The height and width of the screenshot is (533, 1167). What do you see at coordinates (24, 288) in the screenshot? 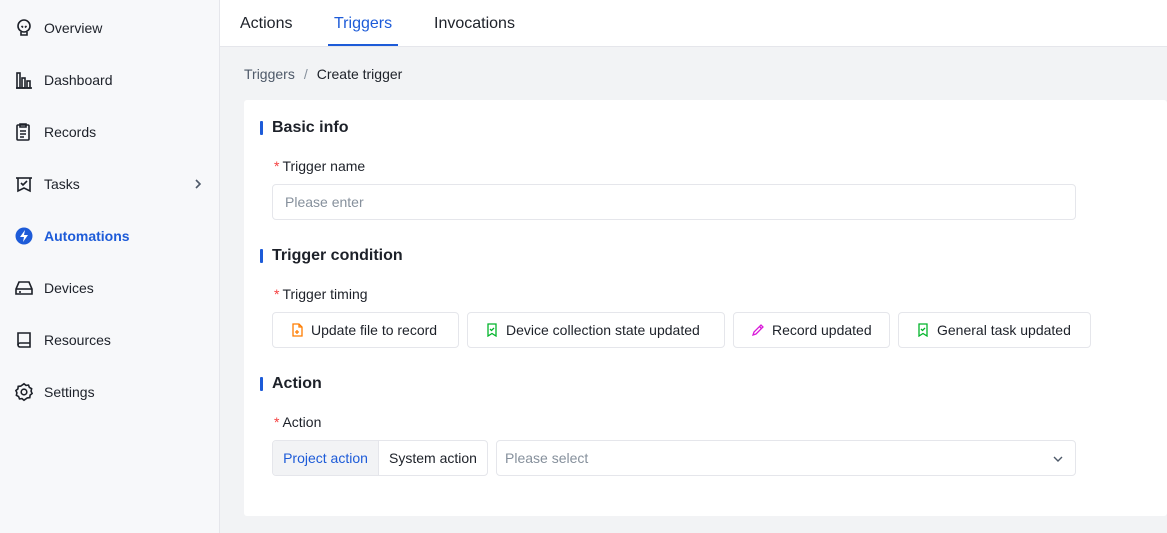
I see `device-icon` at bounding box center [24, 288].